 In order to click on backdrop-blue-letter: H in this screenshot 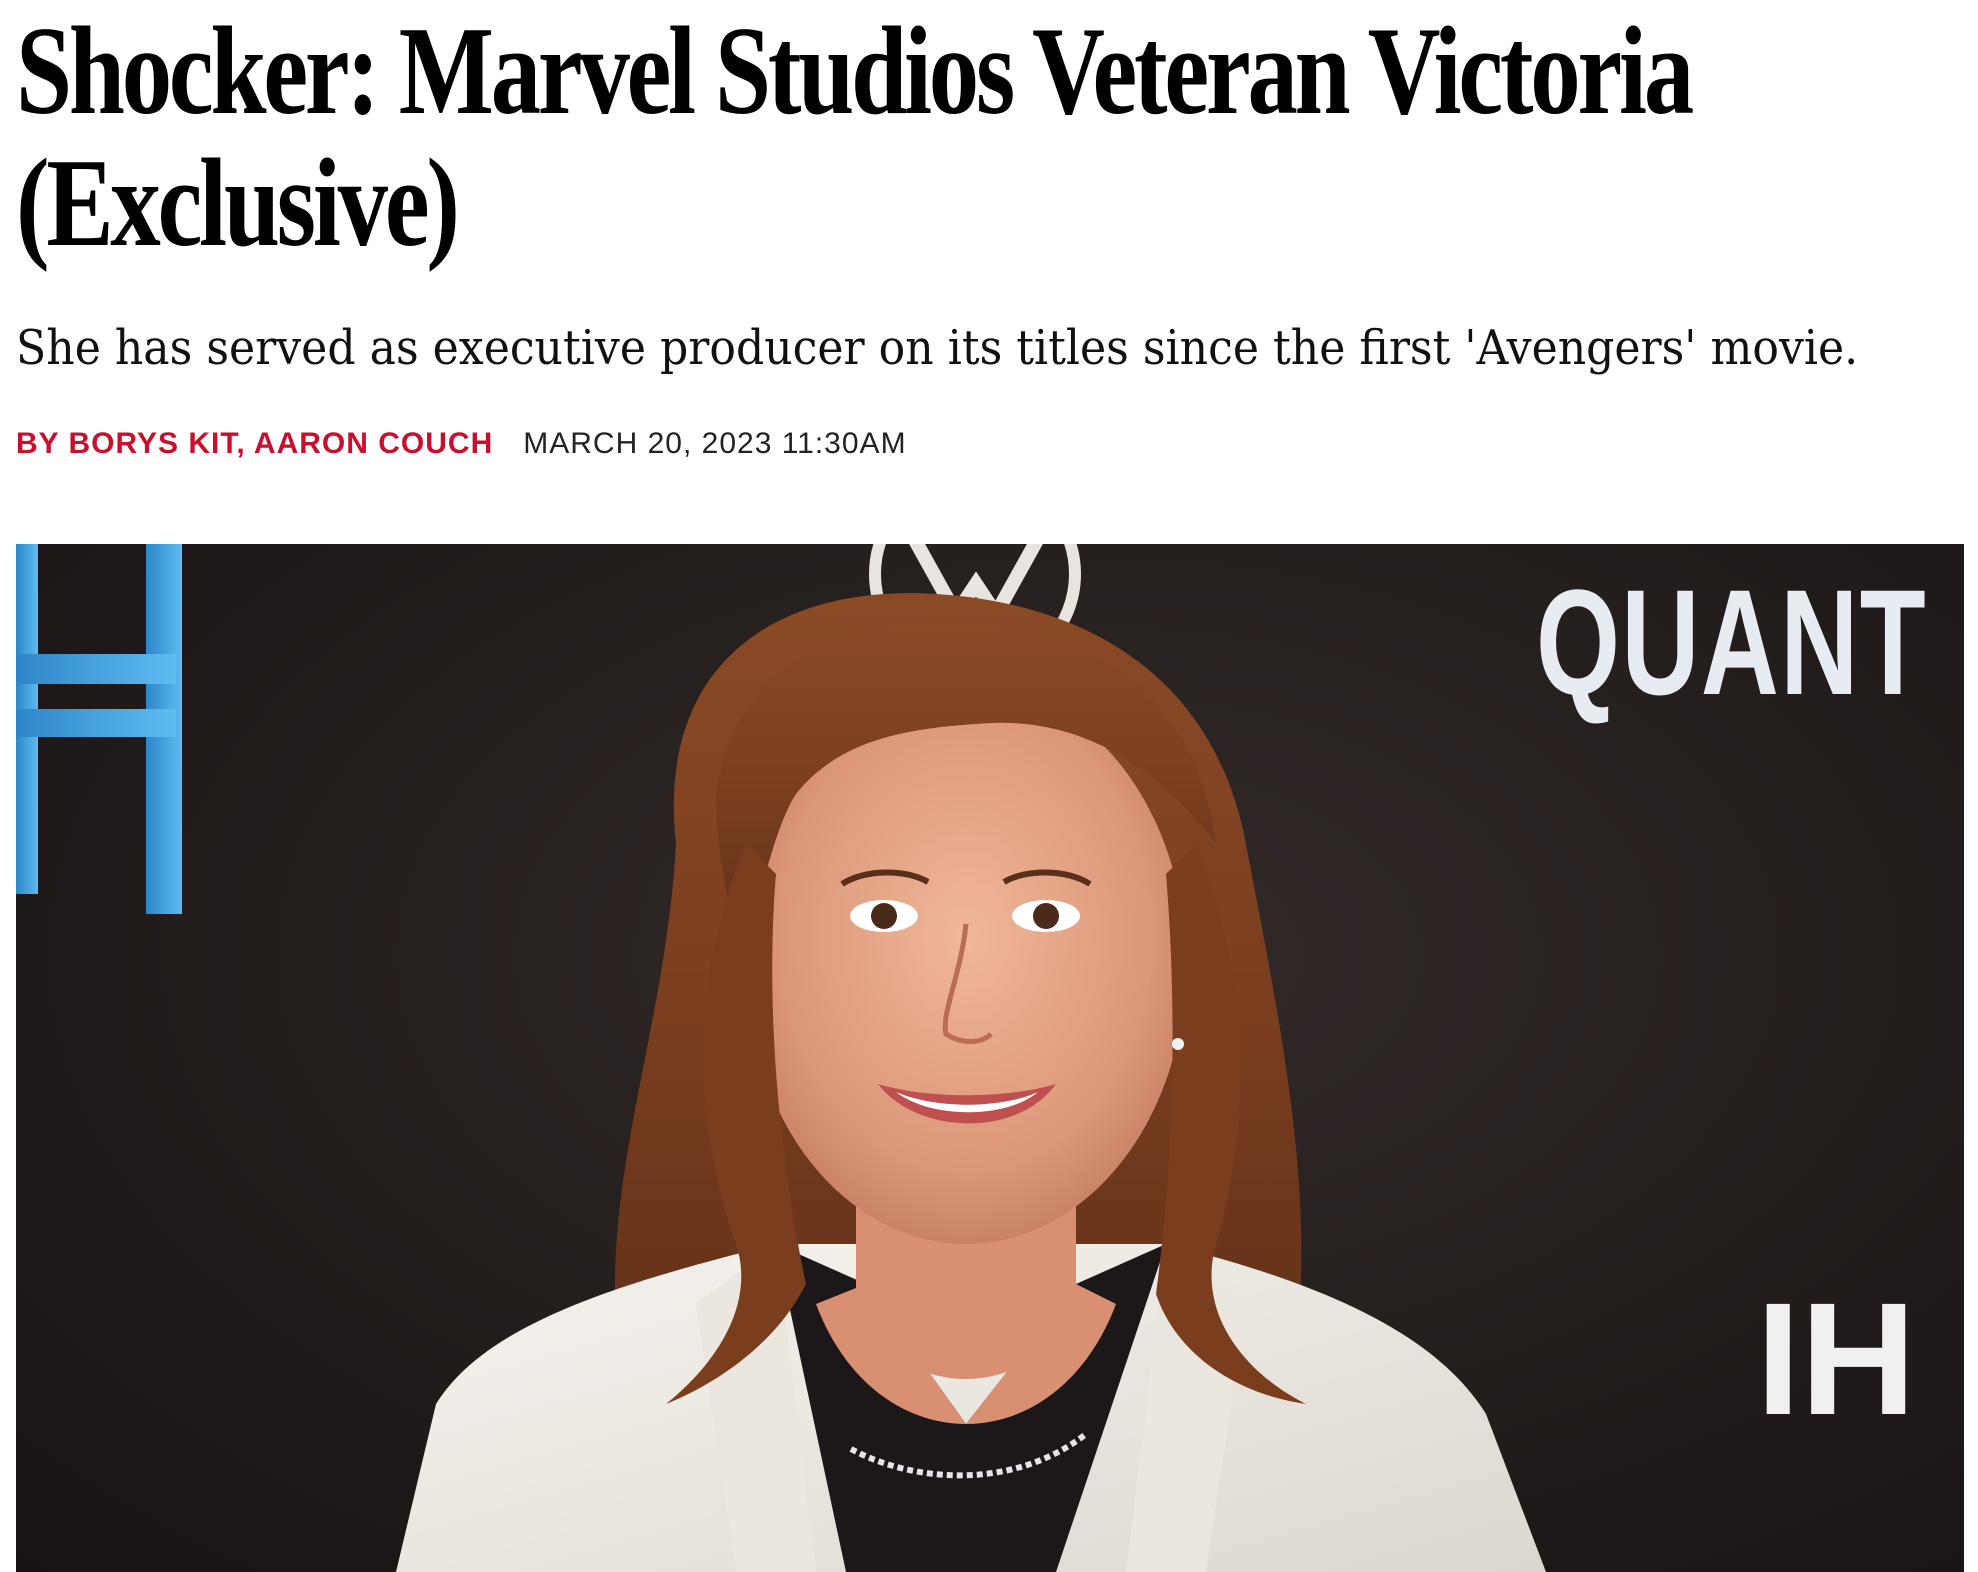, I will do `click(99, 729)`.